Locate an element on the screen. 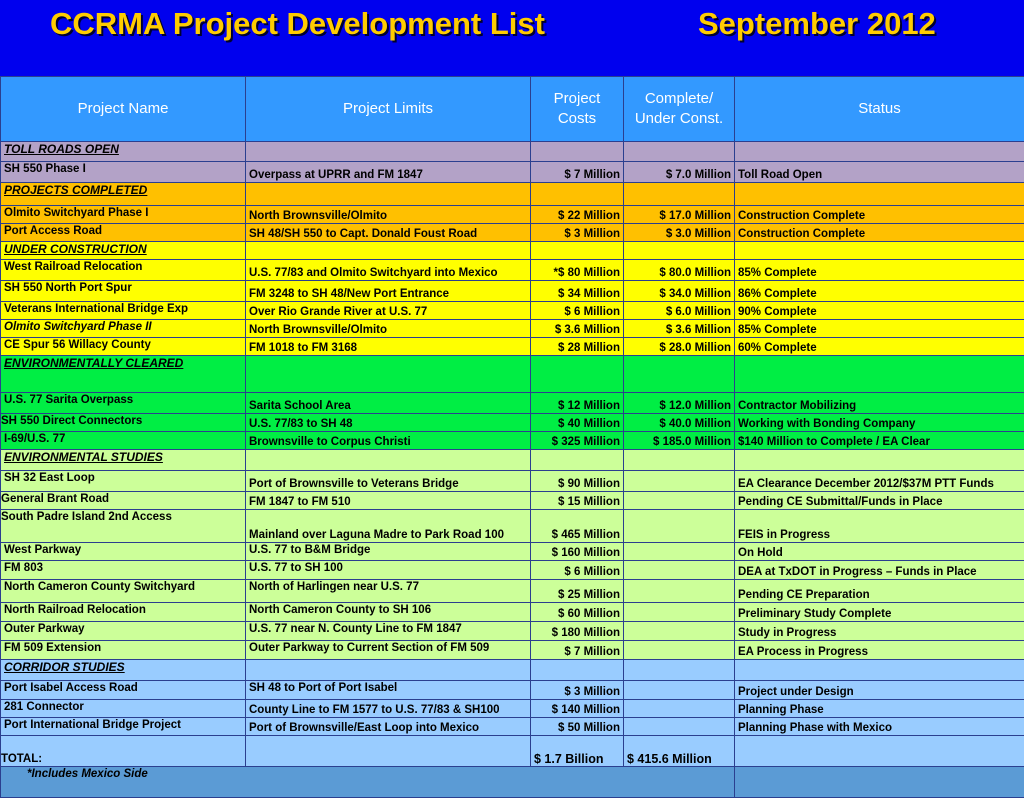 Image resolution: width=1024 pixels, height=798 pixels. project-status: Pending CE Submittal/Funds in Place is located at coordinates (879, 501).